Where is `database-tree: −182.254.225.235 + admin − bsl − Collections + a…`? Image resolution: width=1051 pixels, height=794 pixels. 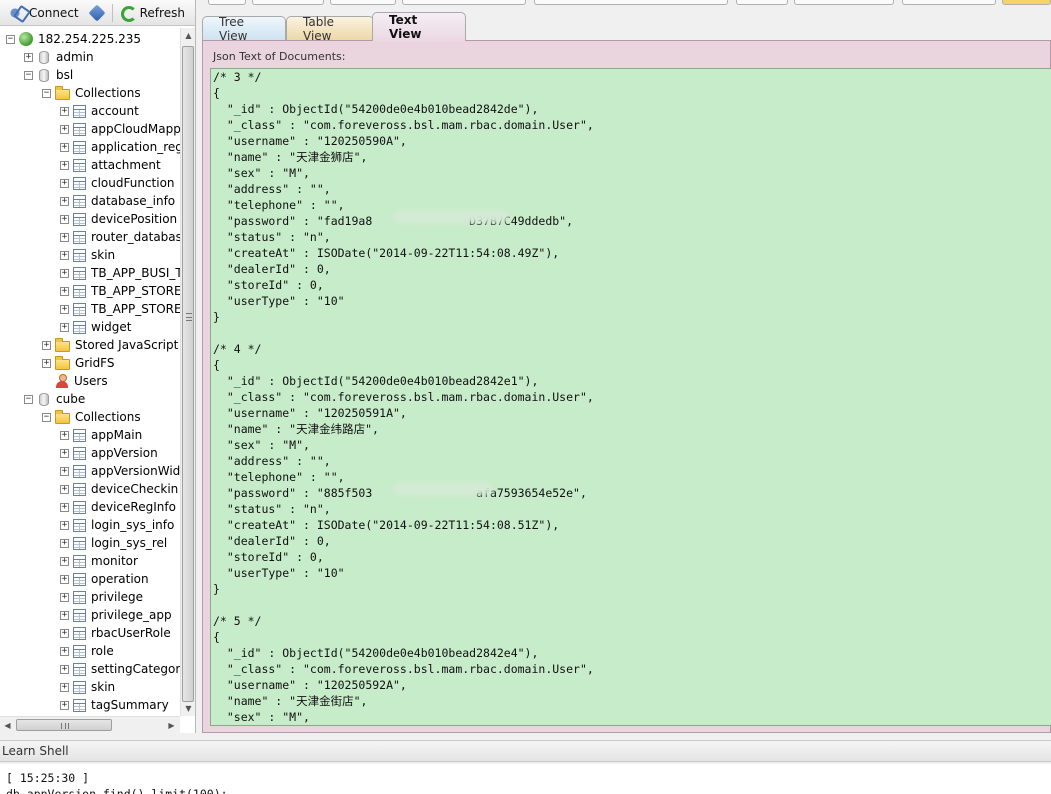
database-tree: −182.254.225.235 + admin − bsl − Collections + a… is located at coordinates (90, 372).